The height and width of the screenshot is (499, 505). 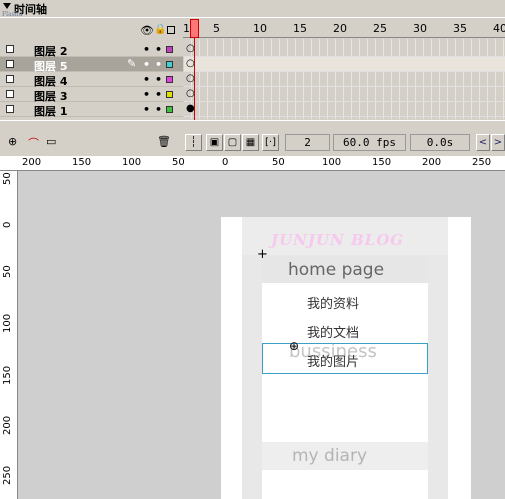 I want to click on timeline-subtitle: Flashd, so click(x=12, y=14).